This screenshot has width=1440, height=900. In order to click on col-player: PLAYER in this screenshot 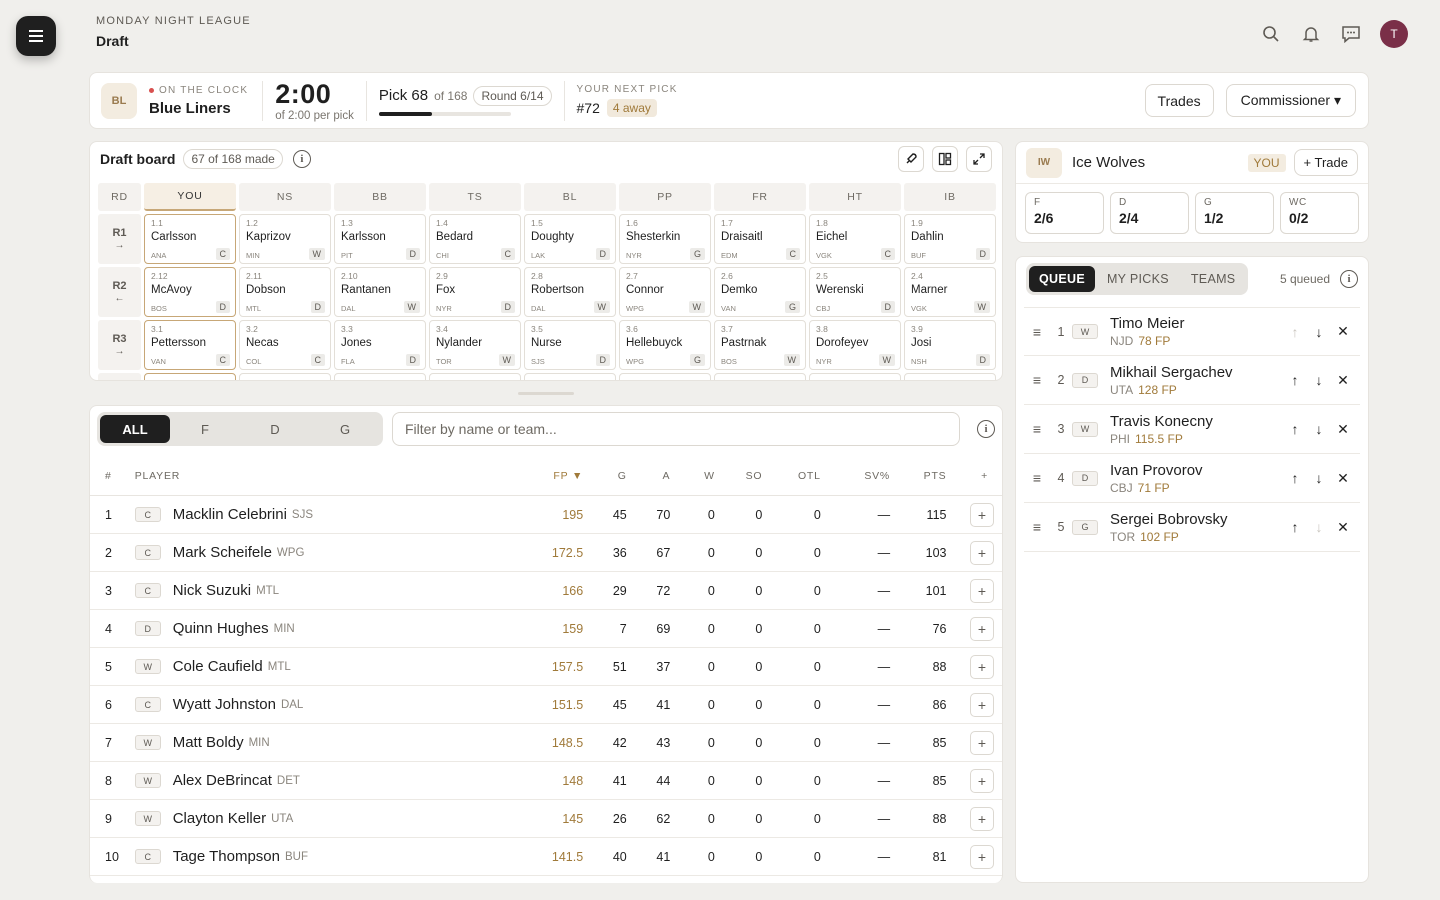, I will do `click(329, 476)`.